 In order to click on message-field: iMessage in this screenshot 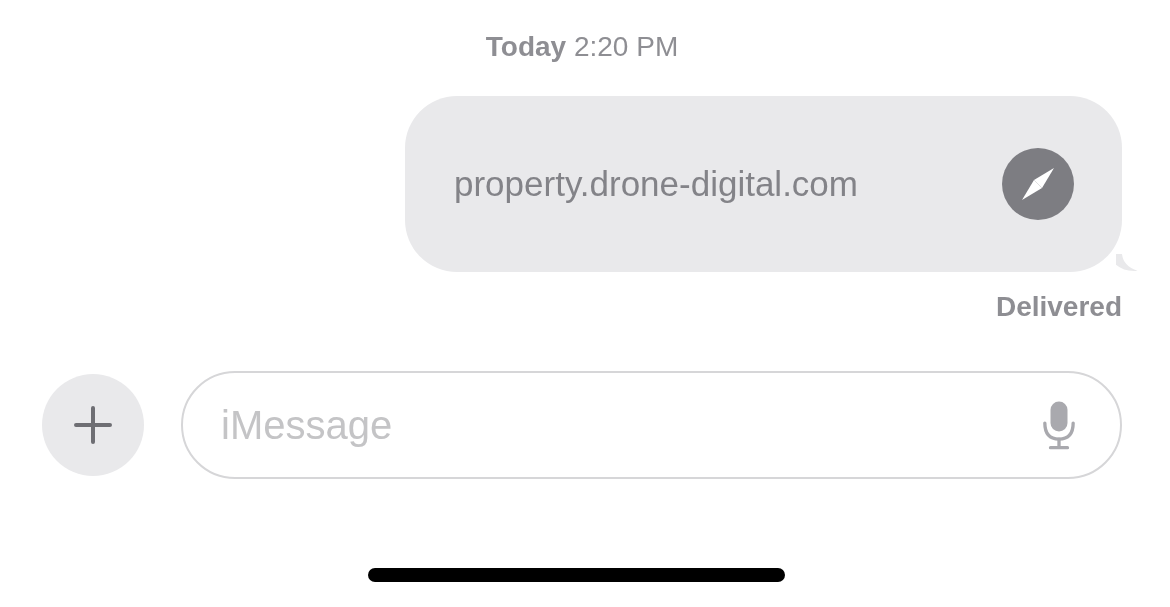, I will do `click(651, 425)`.